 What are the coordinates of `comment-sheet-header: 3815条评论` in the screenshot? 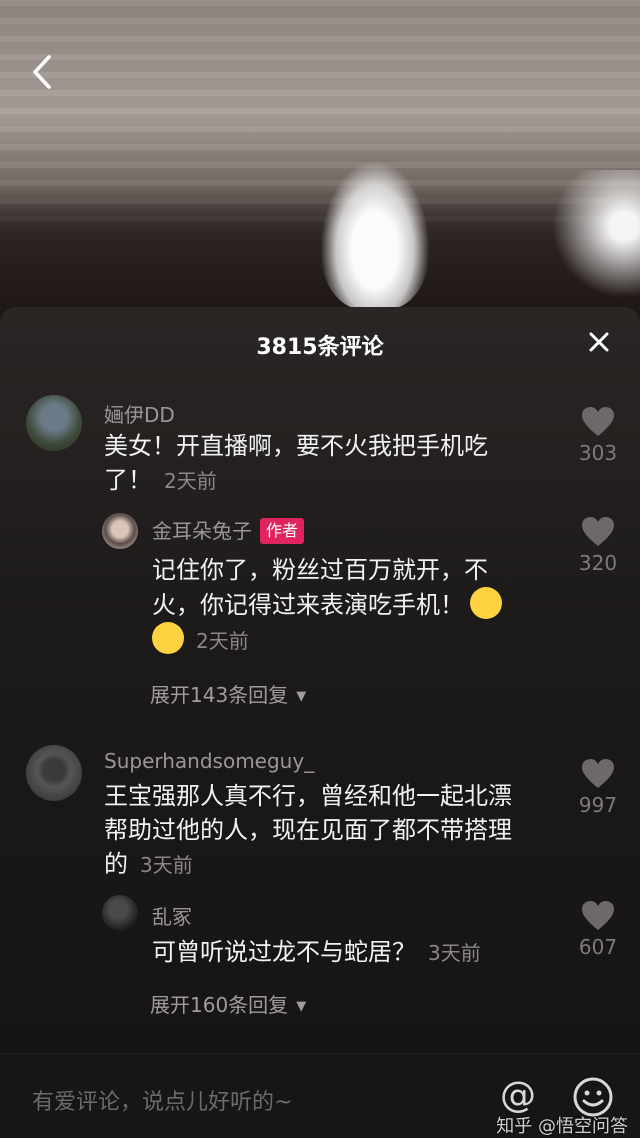 It's located at (320, 340).